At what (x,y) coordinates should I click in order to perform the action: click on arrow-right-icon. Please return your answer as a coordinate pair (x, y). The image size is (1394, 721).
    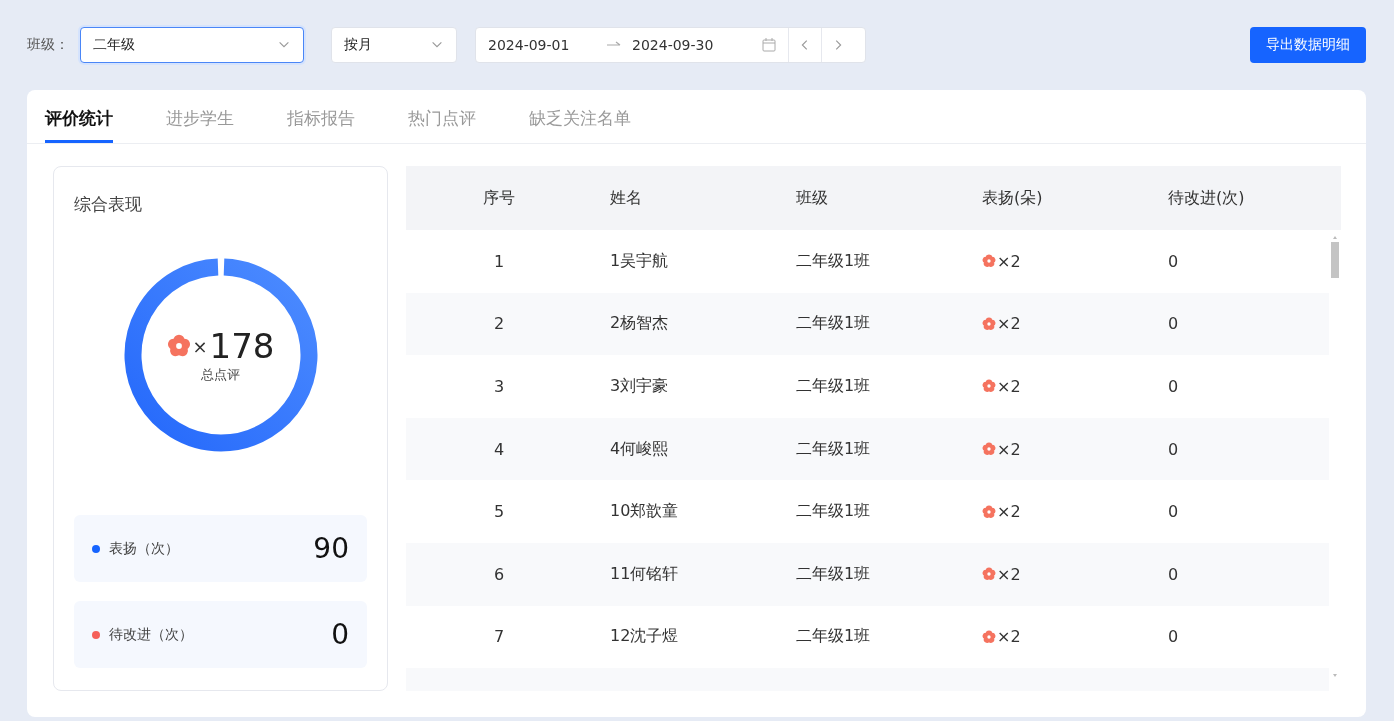
    Looking at the image, I should click on (614, 44).